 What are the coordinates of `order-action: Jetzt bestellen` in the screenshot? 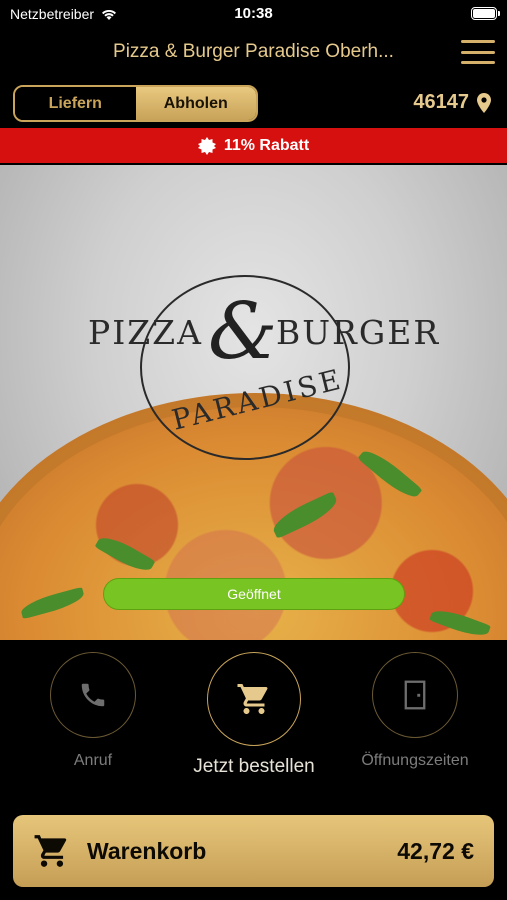 It's located at (254, 715).